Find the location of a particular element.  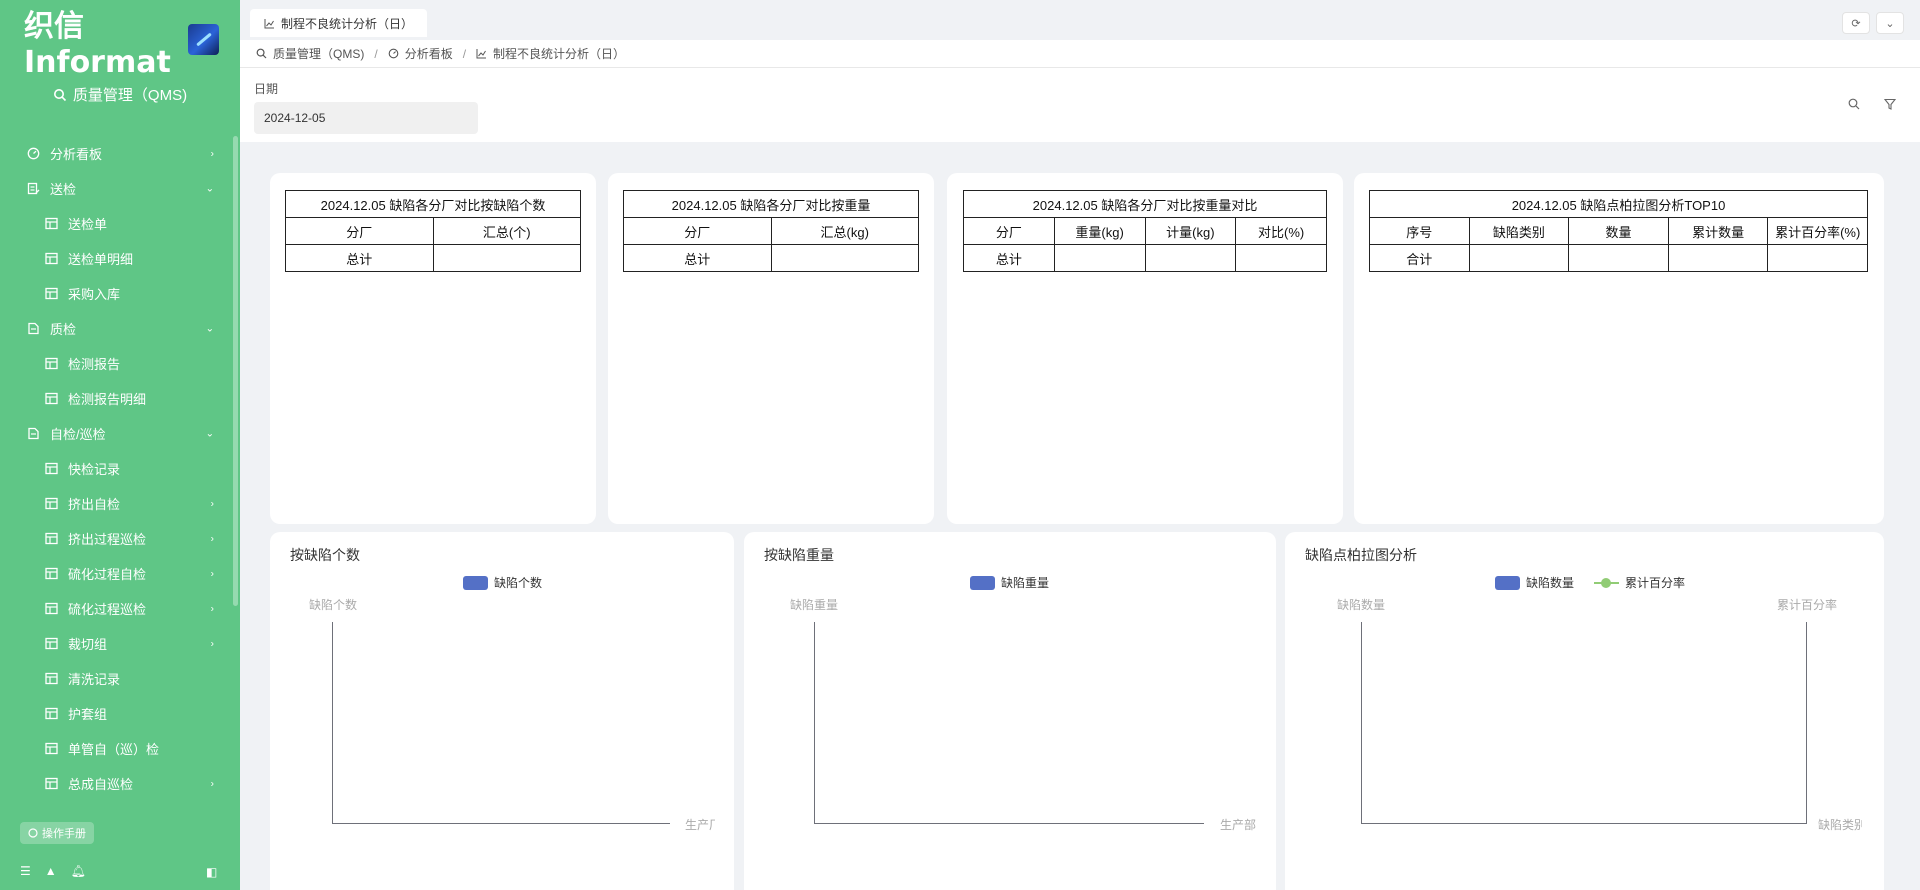

sidebar-item: 硫化过程自检 › is located at coordinates (120, 573).